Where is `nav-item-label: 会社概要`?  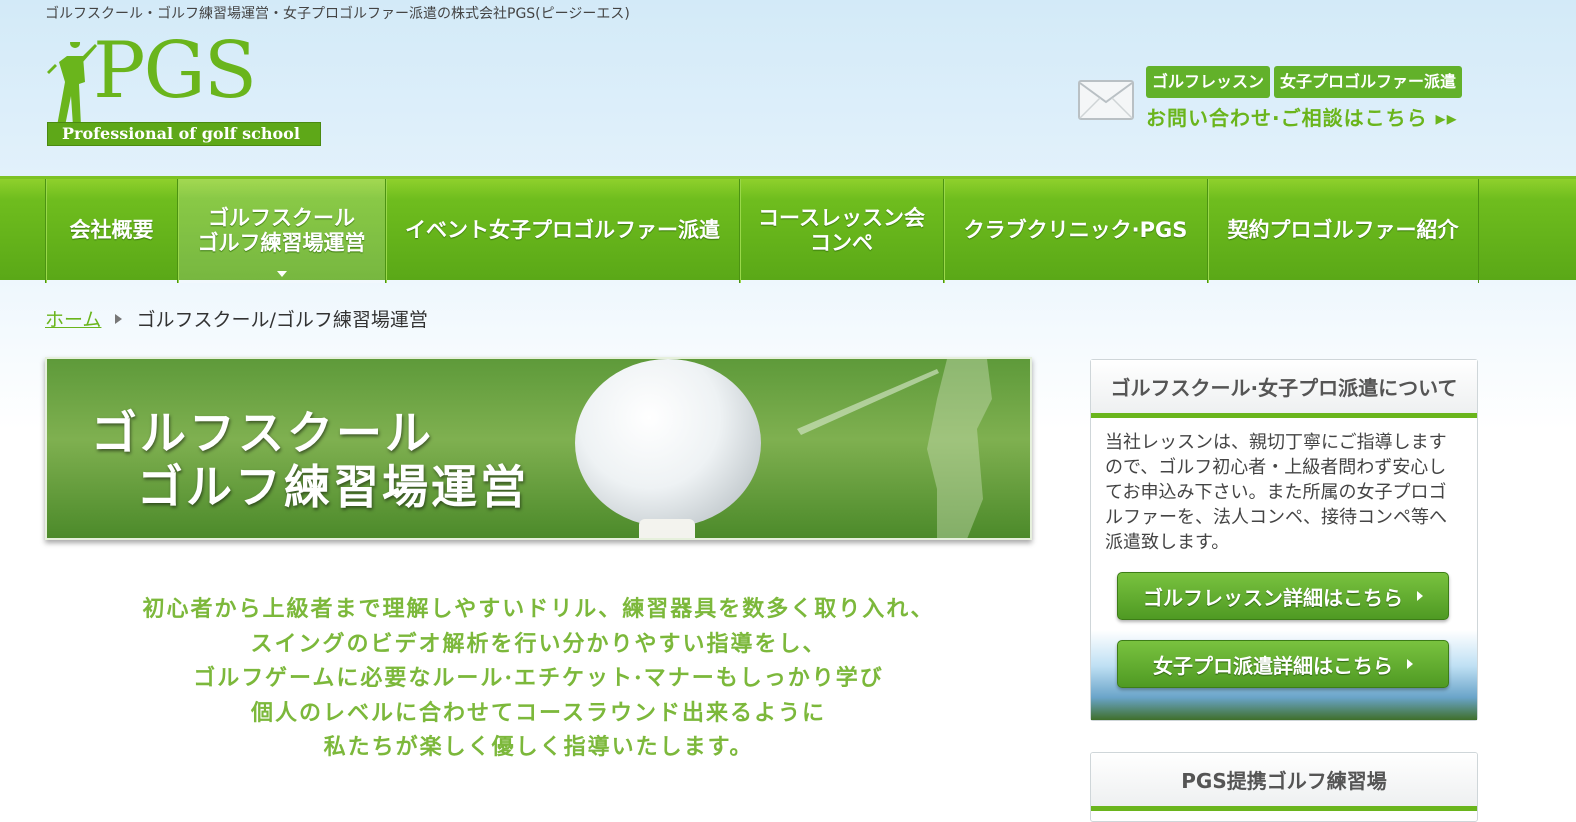
nav-item-label: 会社概要 is located at coordinates (111, 230).